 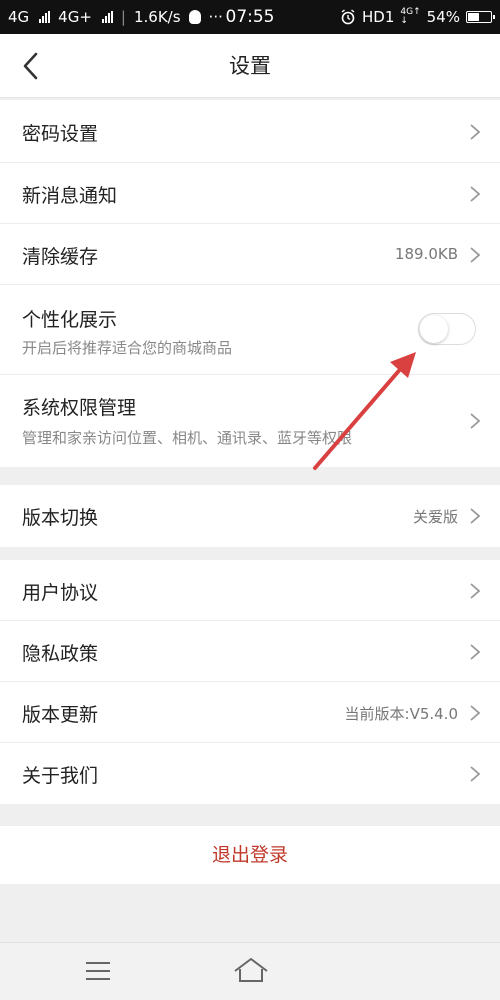 I want to click on cache-size-value: 189.0KB, so click(x=426, y=254).